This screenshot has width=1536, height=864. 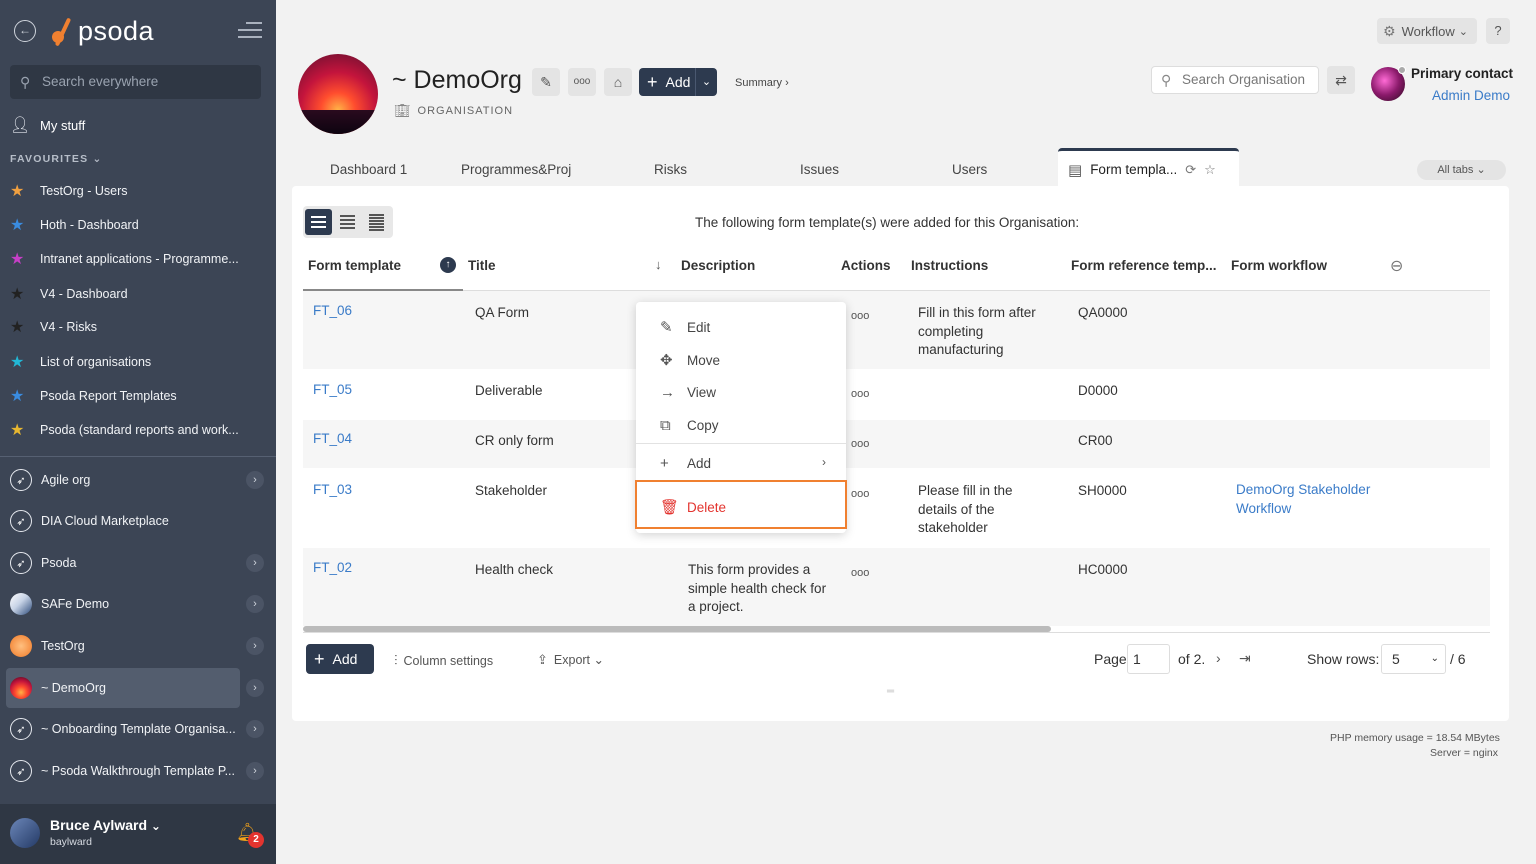 I want to click on primary-contact-link: Admin Demo, so click(x=1471, y=95).